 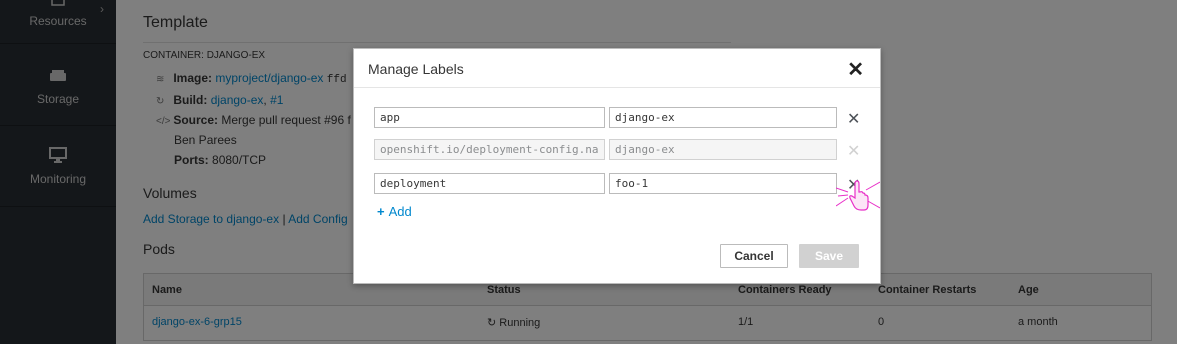 I want to click on cancel-button: Cancel, so click(x=754, y=256).